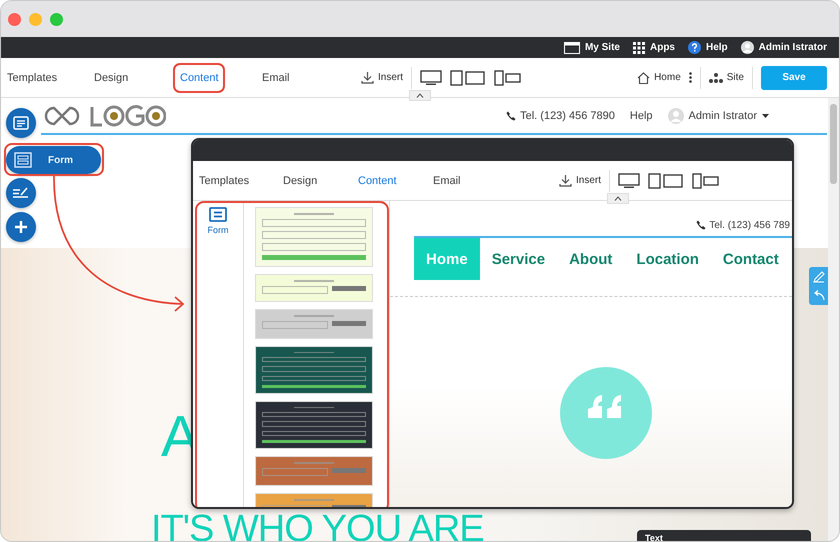 This screenshot has width=840, height=542. I want to click on quote-icon, so click(606, 413).